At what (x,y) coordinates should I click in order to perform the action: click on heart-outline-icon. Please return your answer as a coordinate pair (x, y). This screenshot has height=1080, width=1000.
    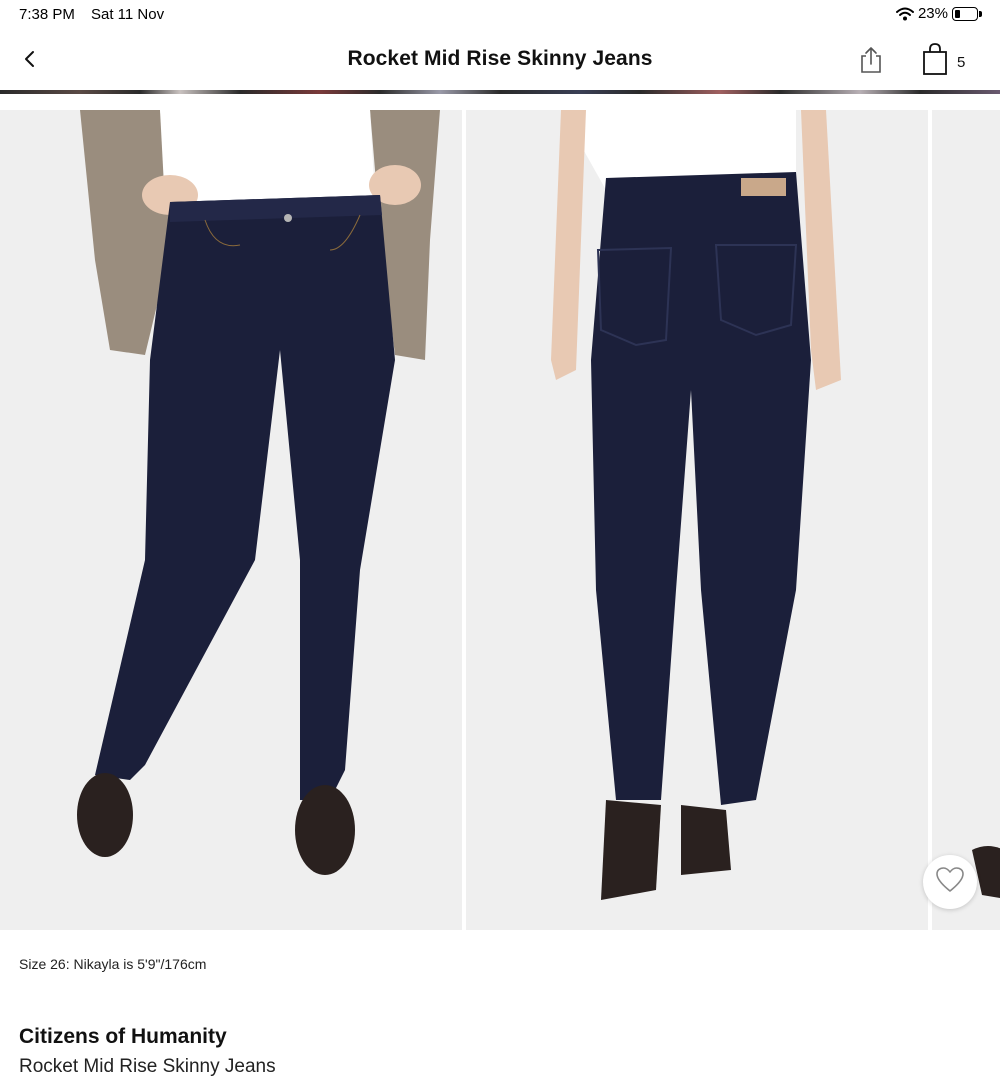
    Looking at the image, I should click on (950, 882).